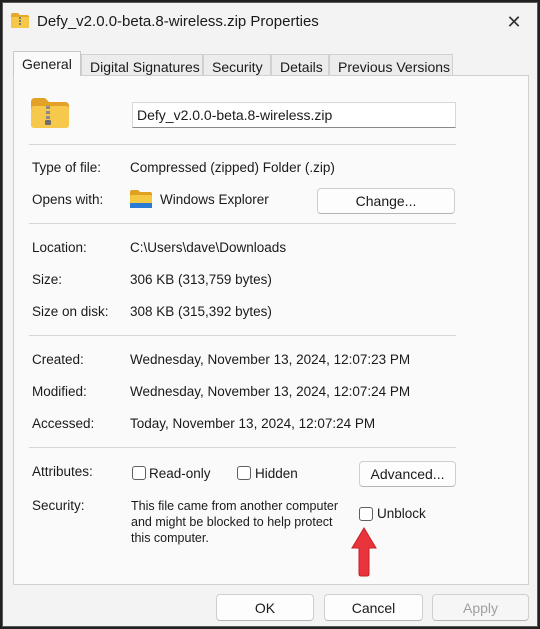 This screenshot has height=629, width=540. What do you see at coordinates (294, 115) in the screenshot?
I see `filename-field: Defy_v2.0.0-beta.8-wireless.zip` at bounding box center [294, 115].